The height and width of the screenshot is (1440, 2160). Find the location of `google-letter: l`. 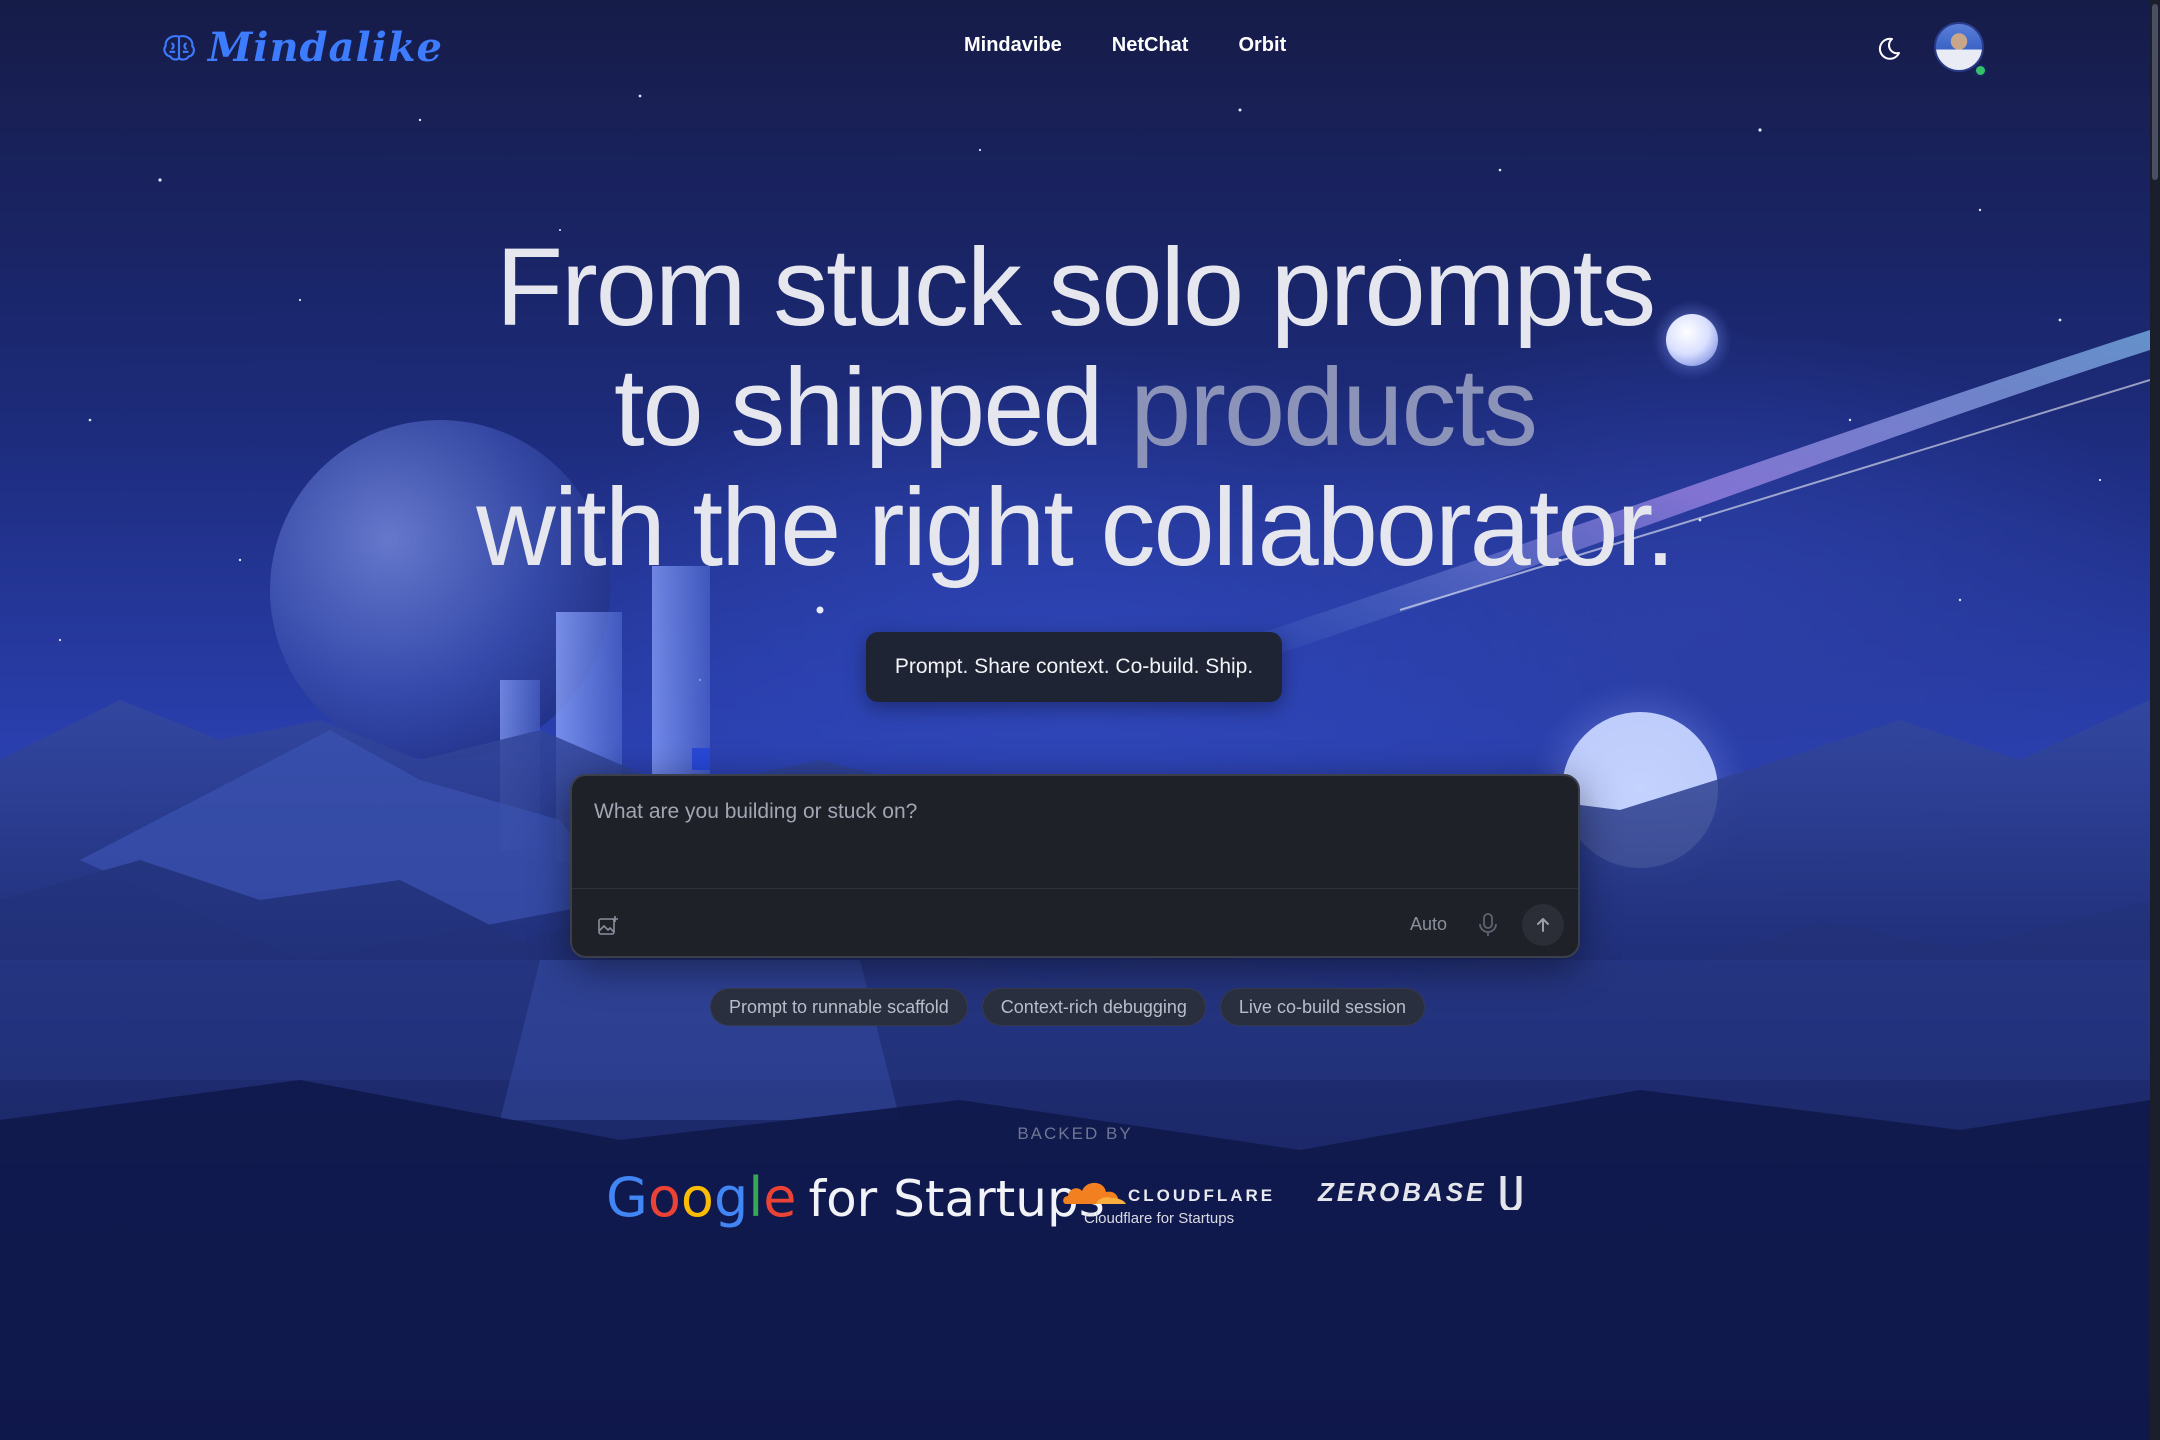

google-letter: l is located at coordinates (756, 1197).